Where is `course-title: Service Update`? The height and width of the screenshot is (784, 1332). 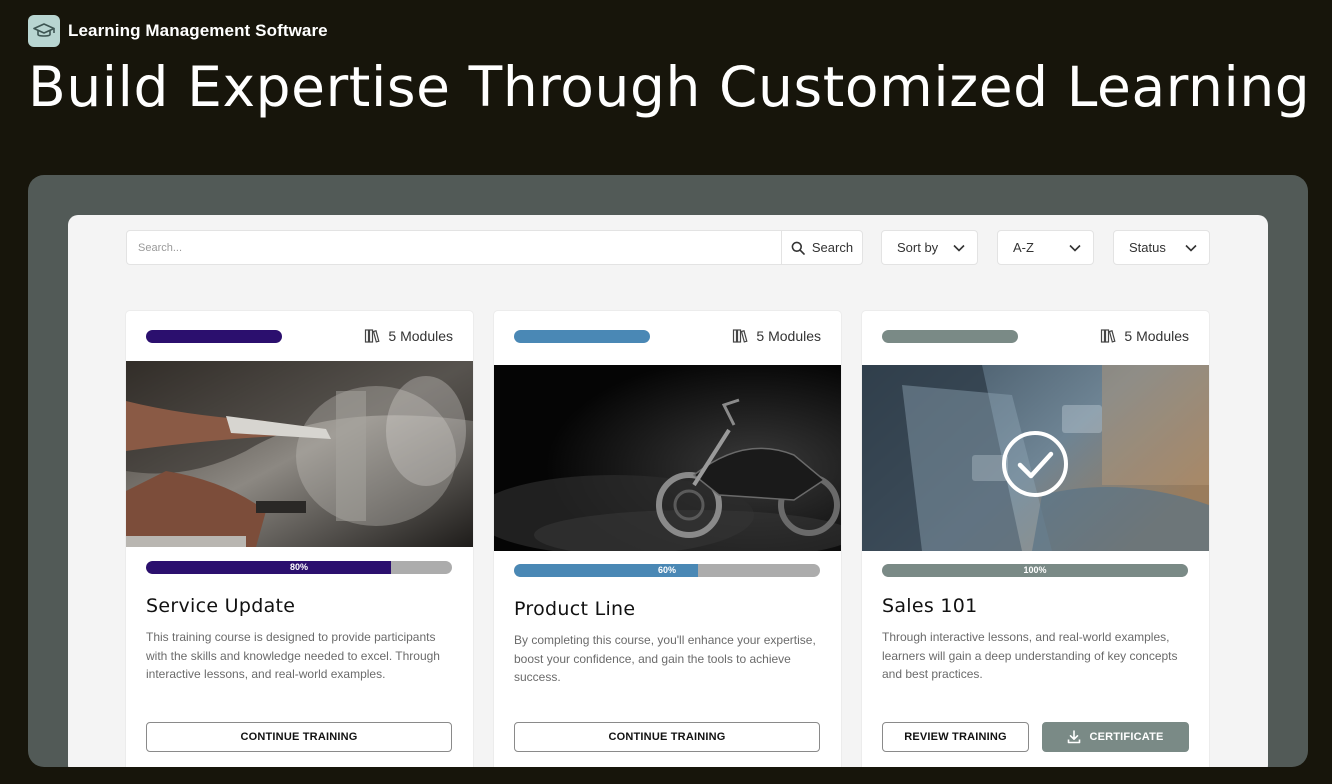 course-title: Service Update is located at coordinates (221, 606).